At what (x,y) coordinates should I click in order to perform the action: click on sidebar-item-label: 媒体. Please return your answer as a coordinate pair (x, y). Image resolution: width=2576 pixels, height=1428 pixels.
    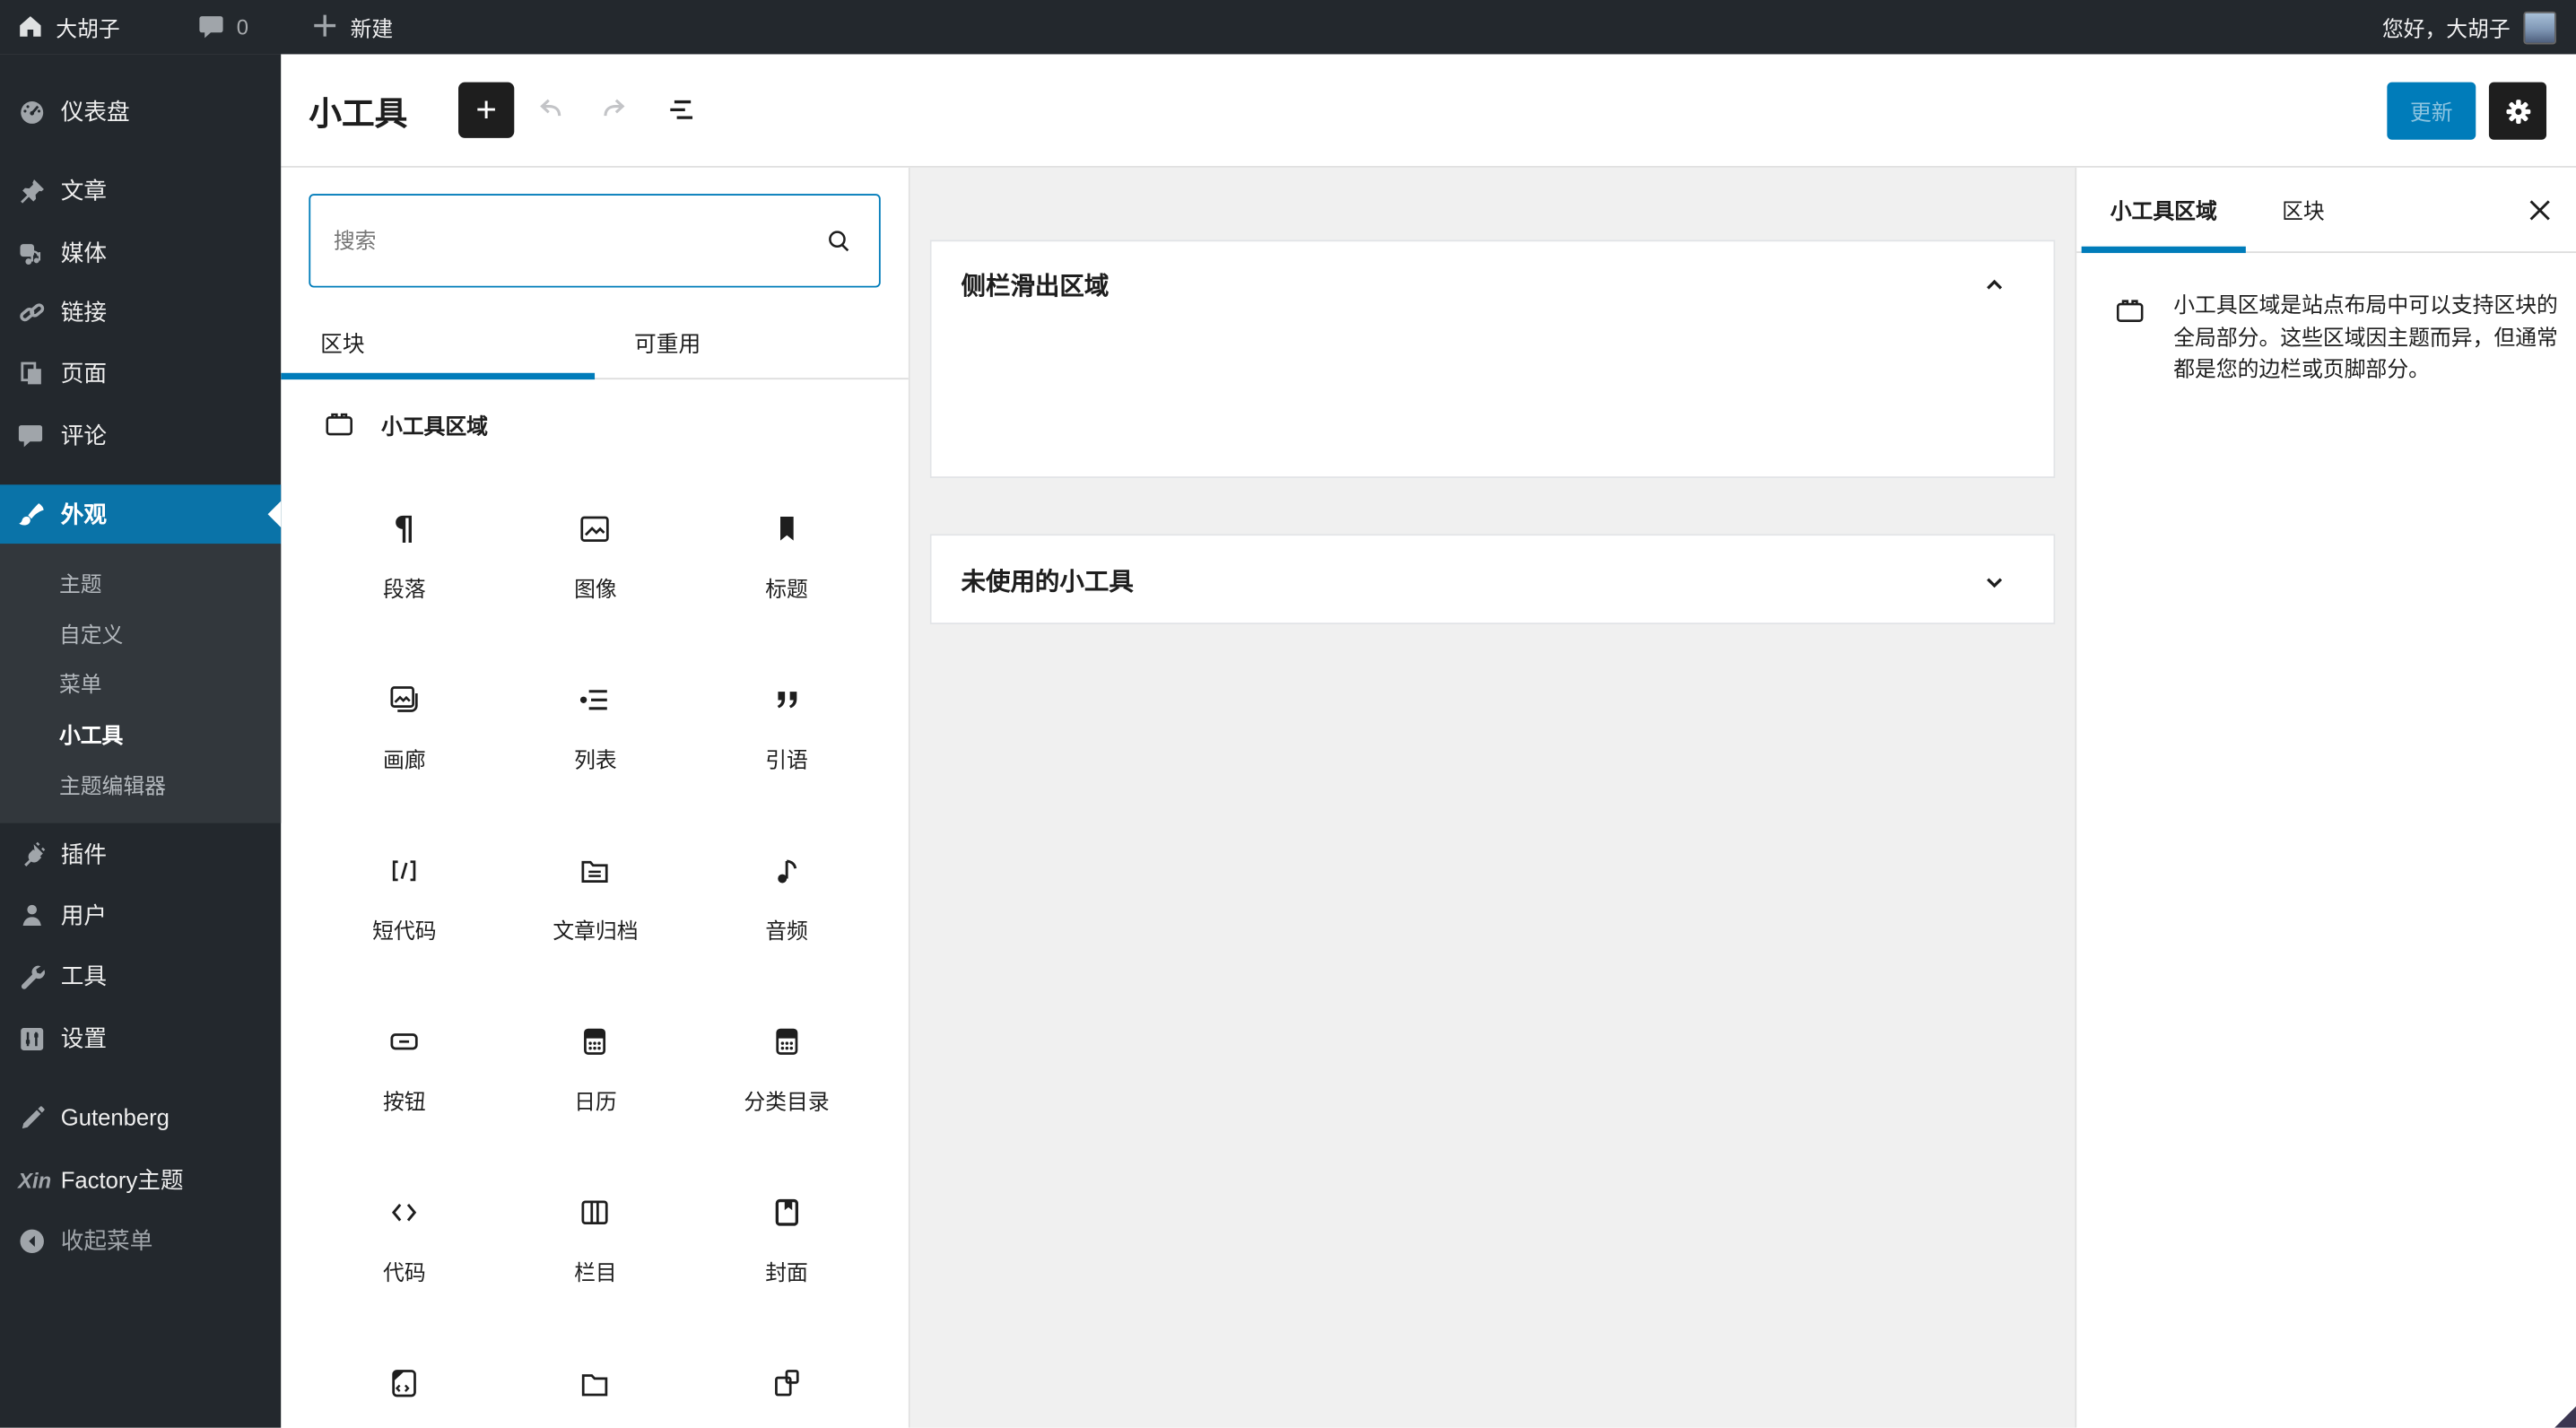
    Looking at the image, I should click on (84, 253).